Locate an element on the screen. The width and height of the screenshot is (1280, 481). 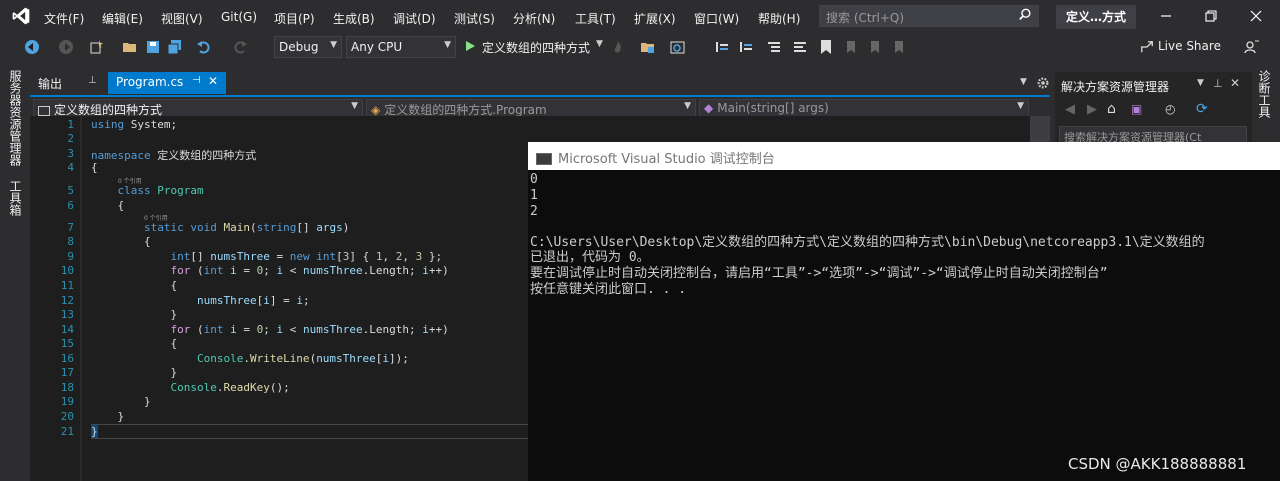
toolbox-tab: 工具箱 is located at coordinates (15, 198).